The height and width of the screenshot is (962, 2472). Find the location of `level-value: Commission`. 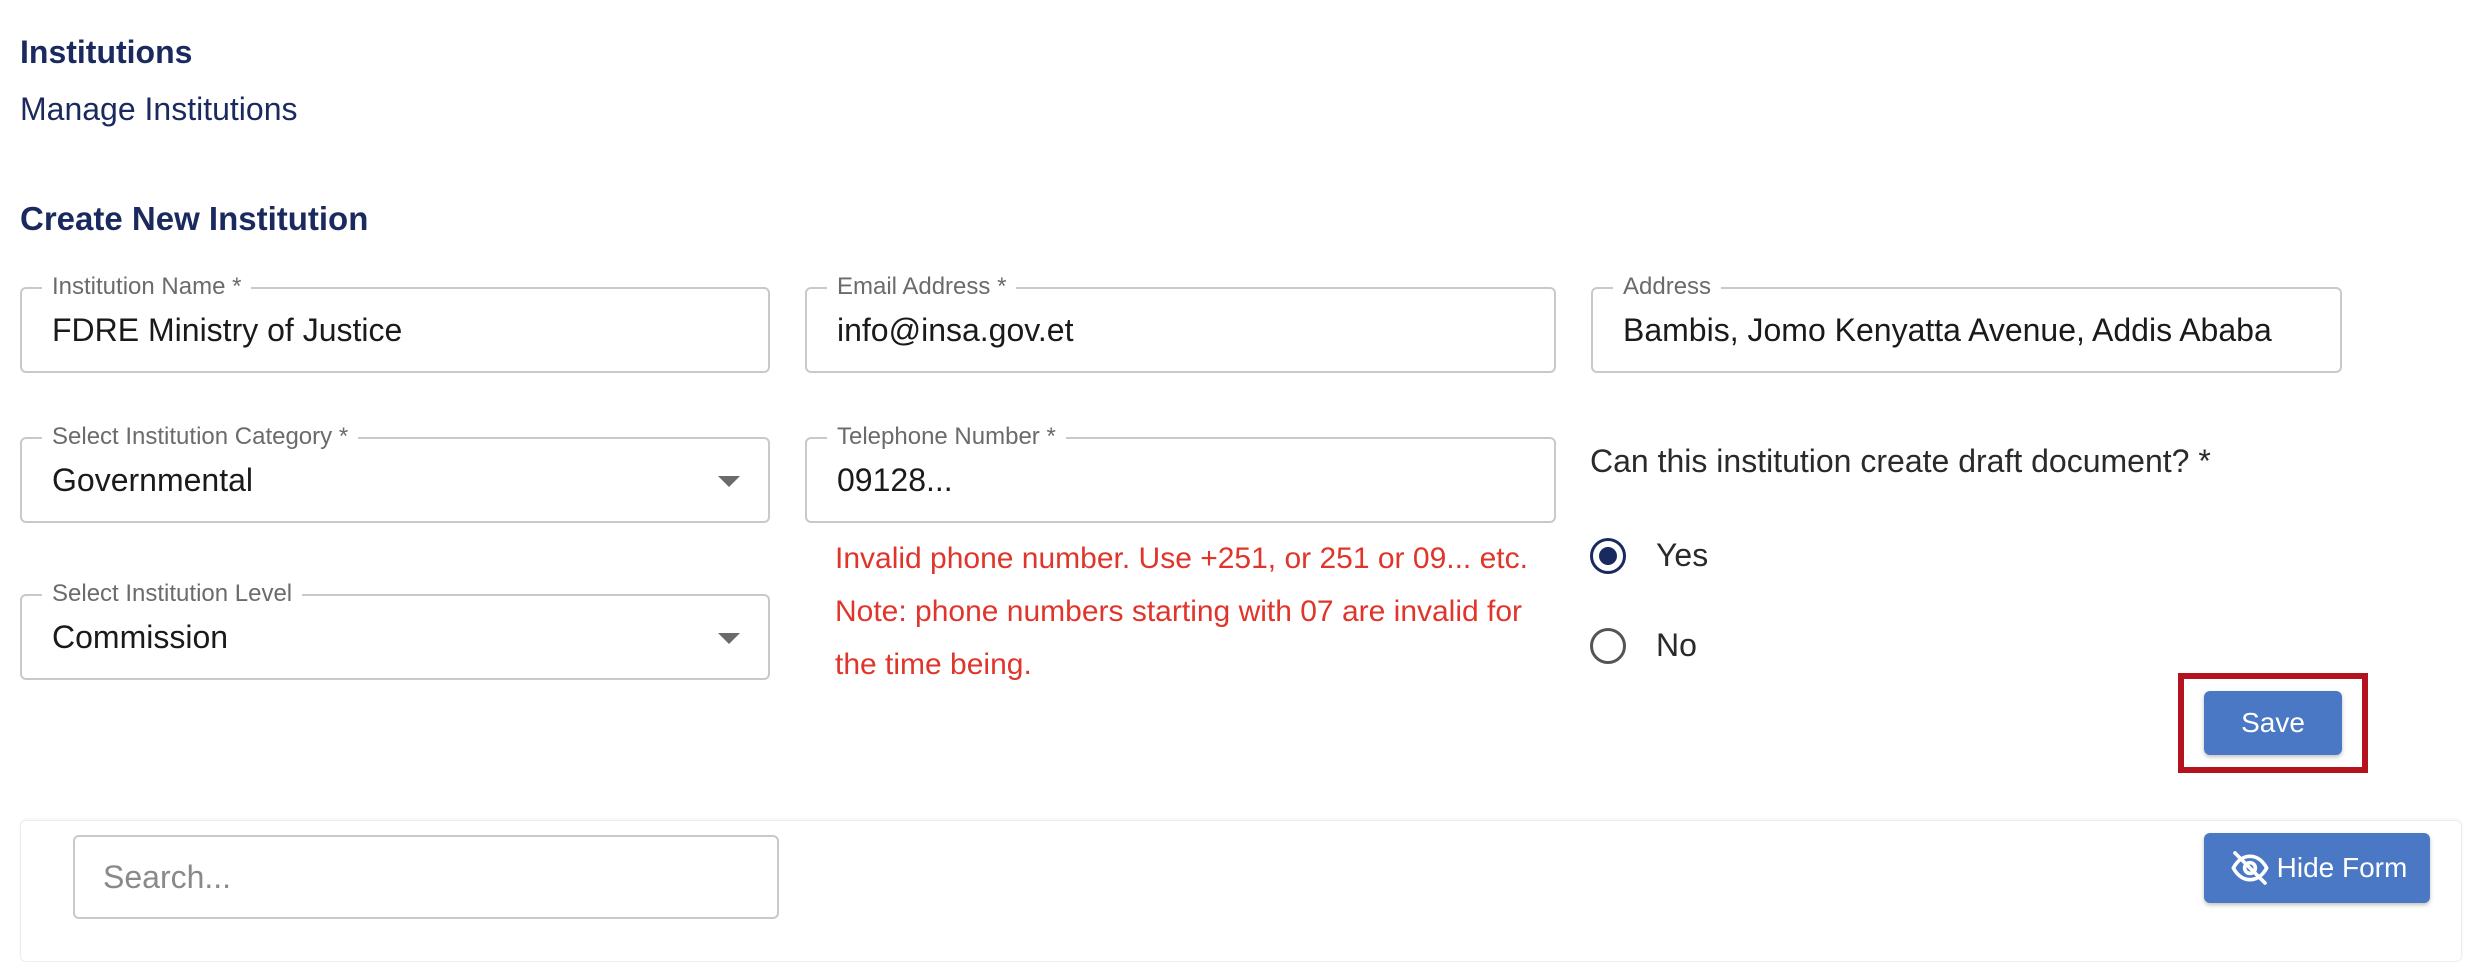

level-value: Commission is located at coordinates (140, 636).